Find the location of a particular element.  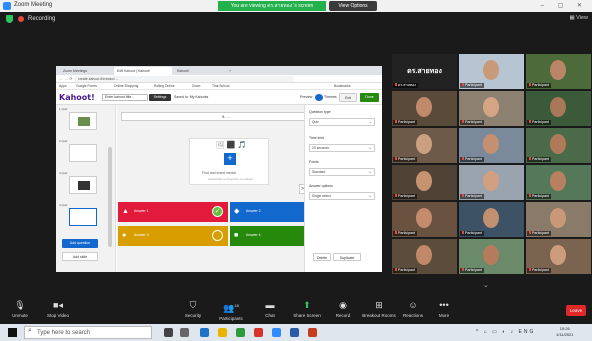

answer-text: Answer 3 is located at coordinates (141, 235).